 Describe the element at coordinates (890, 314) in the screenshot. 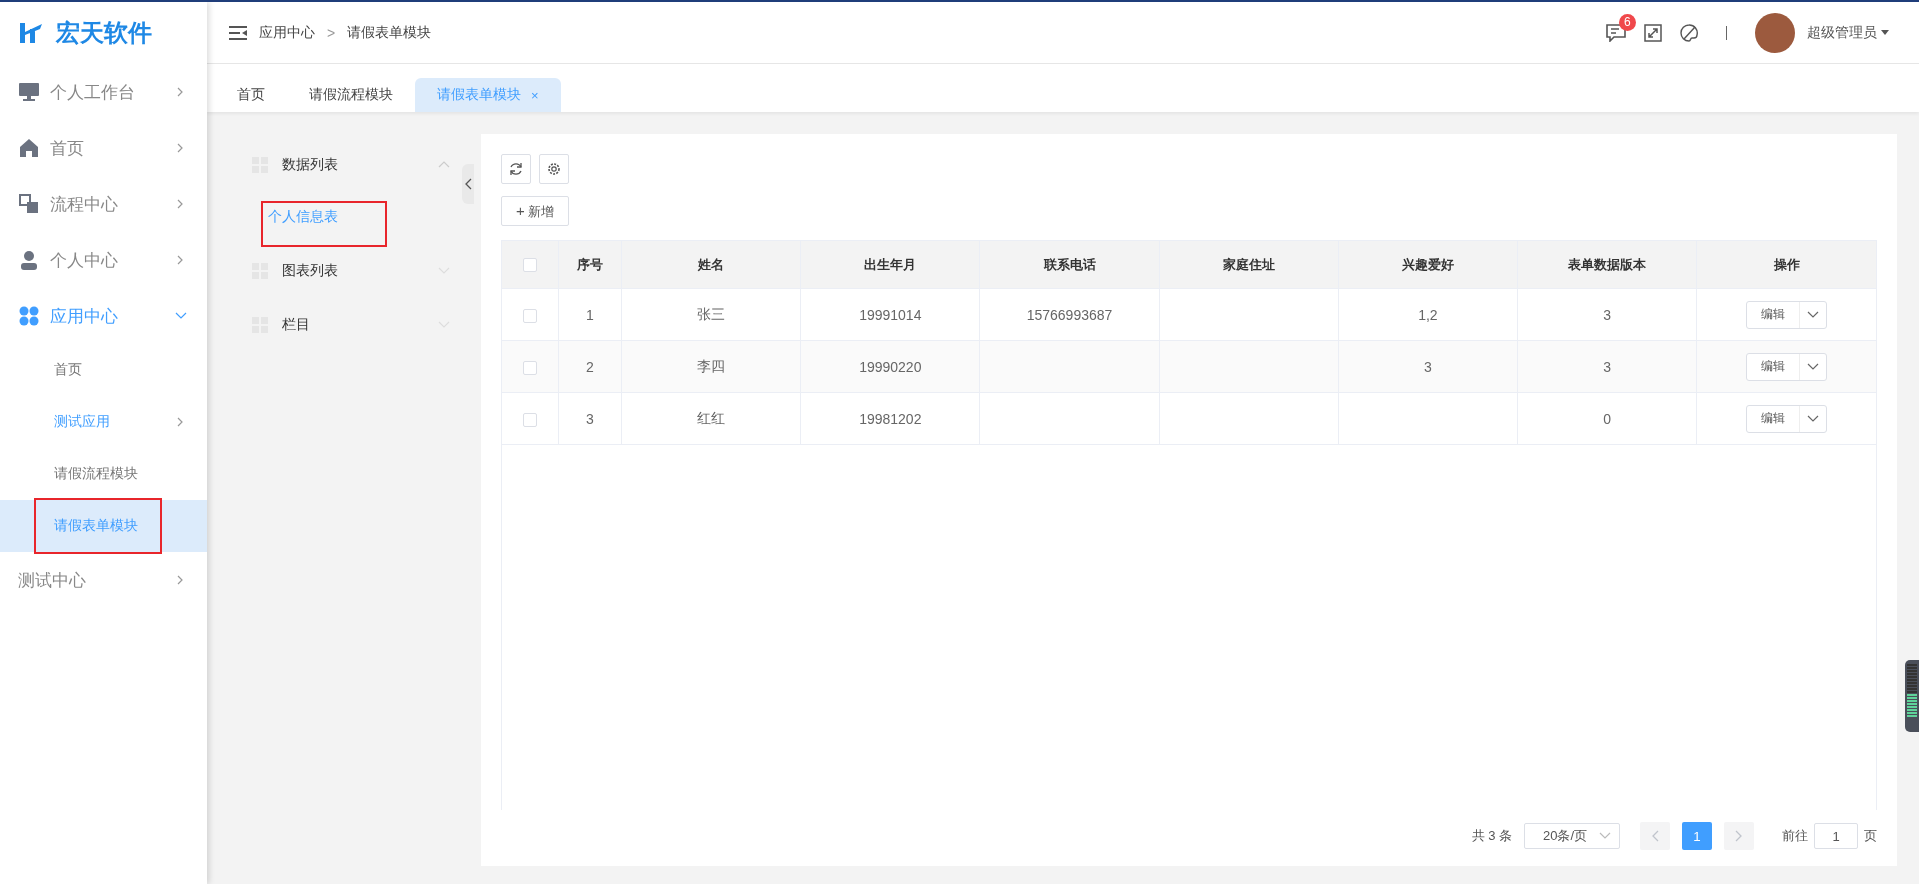

I see `table-cell: 19991014` at that location.